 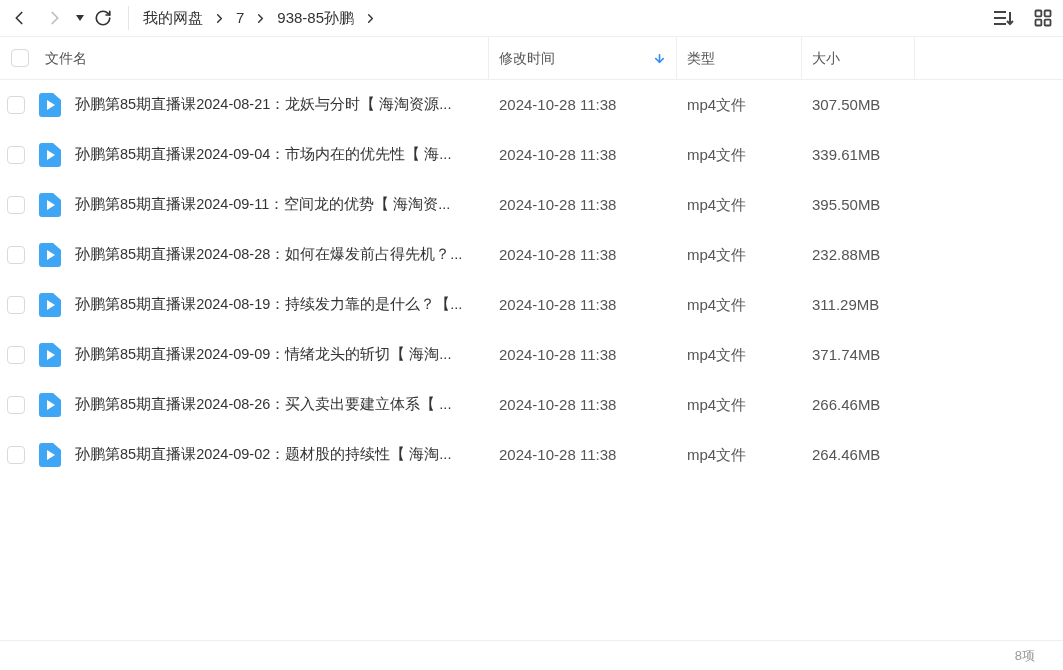 I want to click on grid-view-icon, so click(x=1043, y=18).